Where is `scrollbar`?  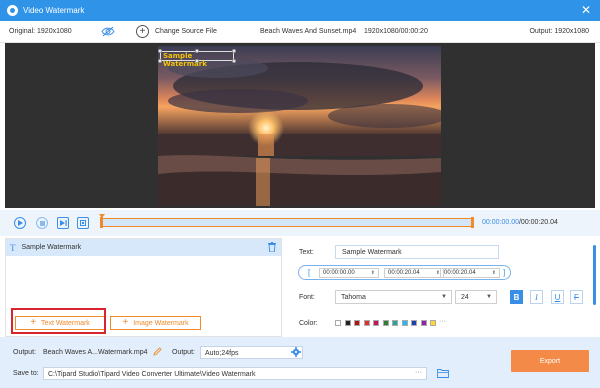
scrollbar is located at coordinates (594, 275).